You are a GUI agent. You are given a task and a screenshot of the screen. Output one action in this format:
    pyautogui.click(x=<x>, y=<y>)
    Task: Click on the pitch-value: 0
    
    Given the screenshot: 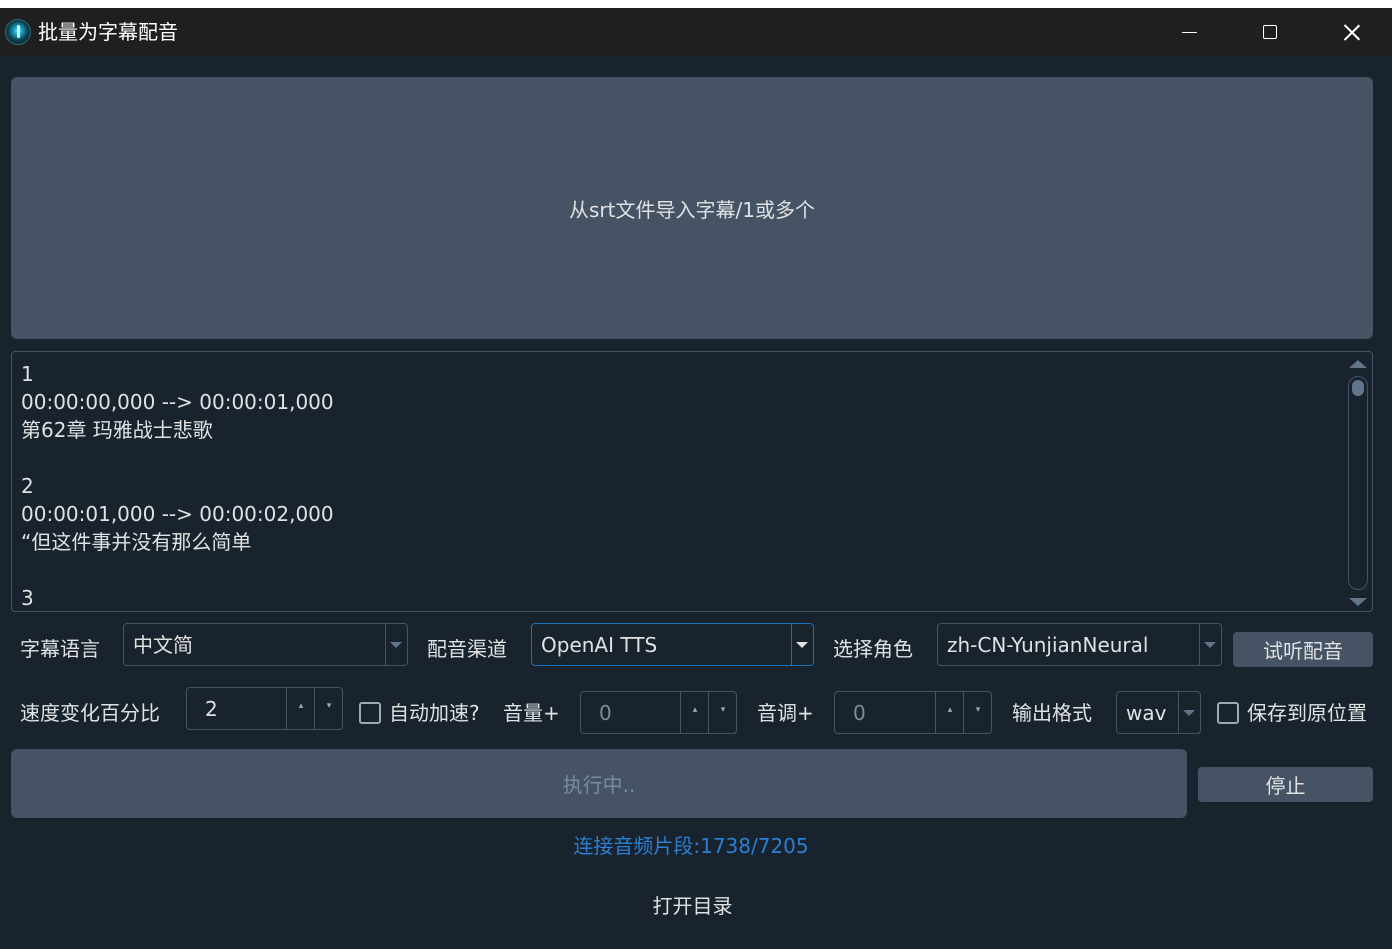 What is the action you would take?
    pyautogui.click(x=859, y=713)
    